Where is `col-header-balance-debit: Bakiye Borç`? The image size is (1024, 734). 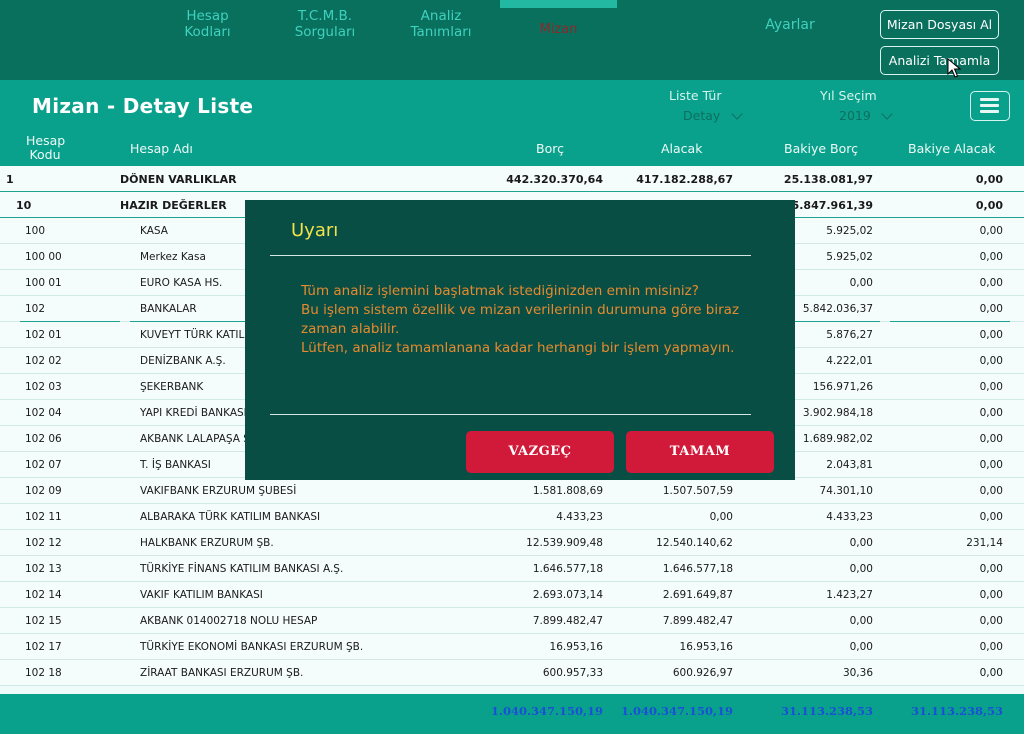 col-header-balance-debit: Bakiye Borç is located at coordinates (821, 148).